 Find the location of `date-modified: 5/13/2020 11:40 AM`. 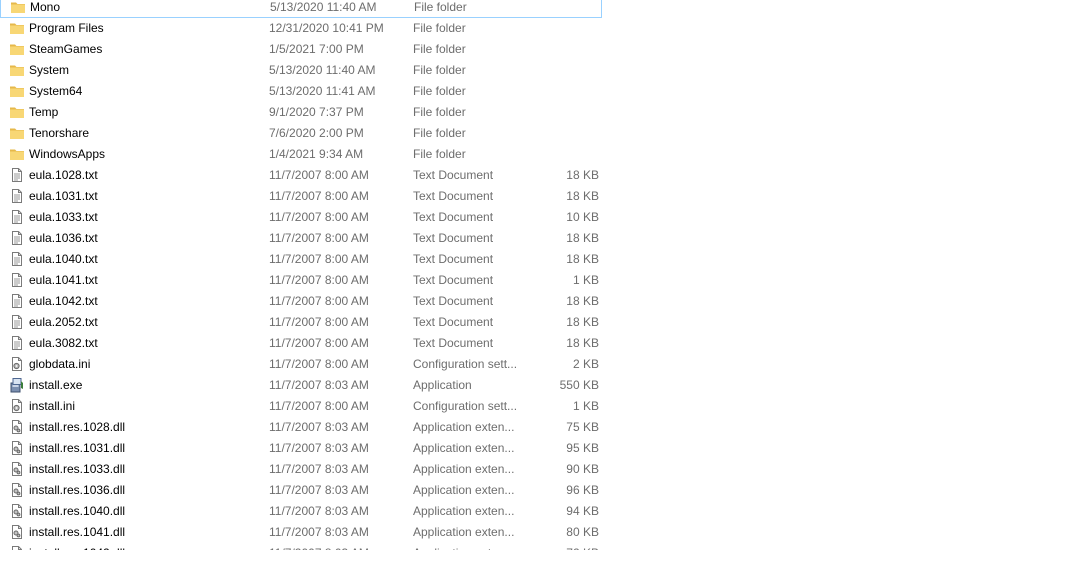

date-modified: 5/13/2020 11:40 AM is located at coordinates (323, 7).